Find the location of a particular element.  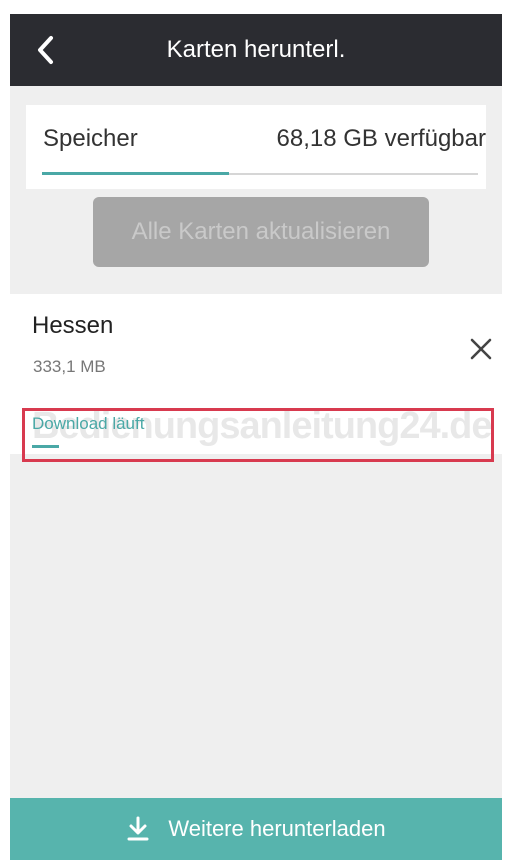

storage-usage-fill is located at coordinates (136, 173).